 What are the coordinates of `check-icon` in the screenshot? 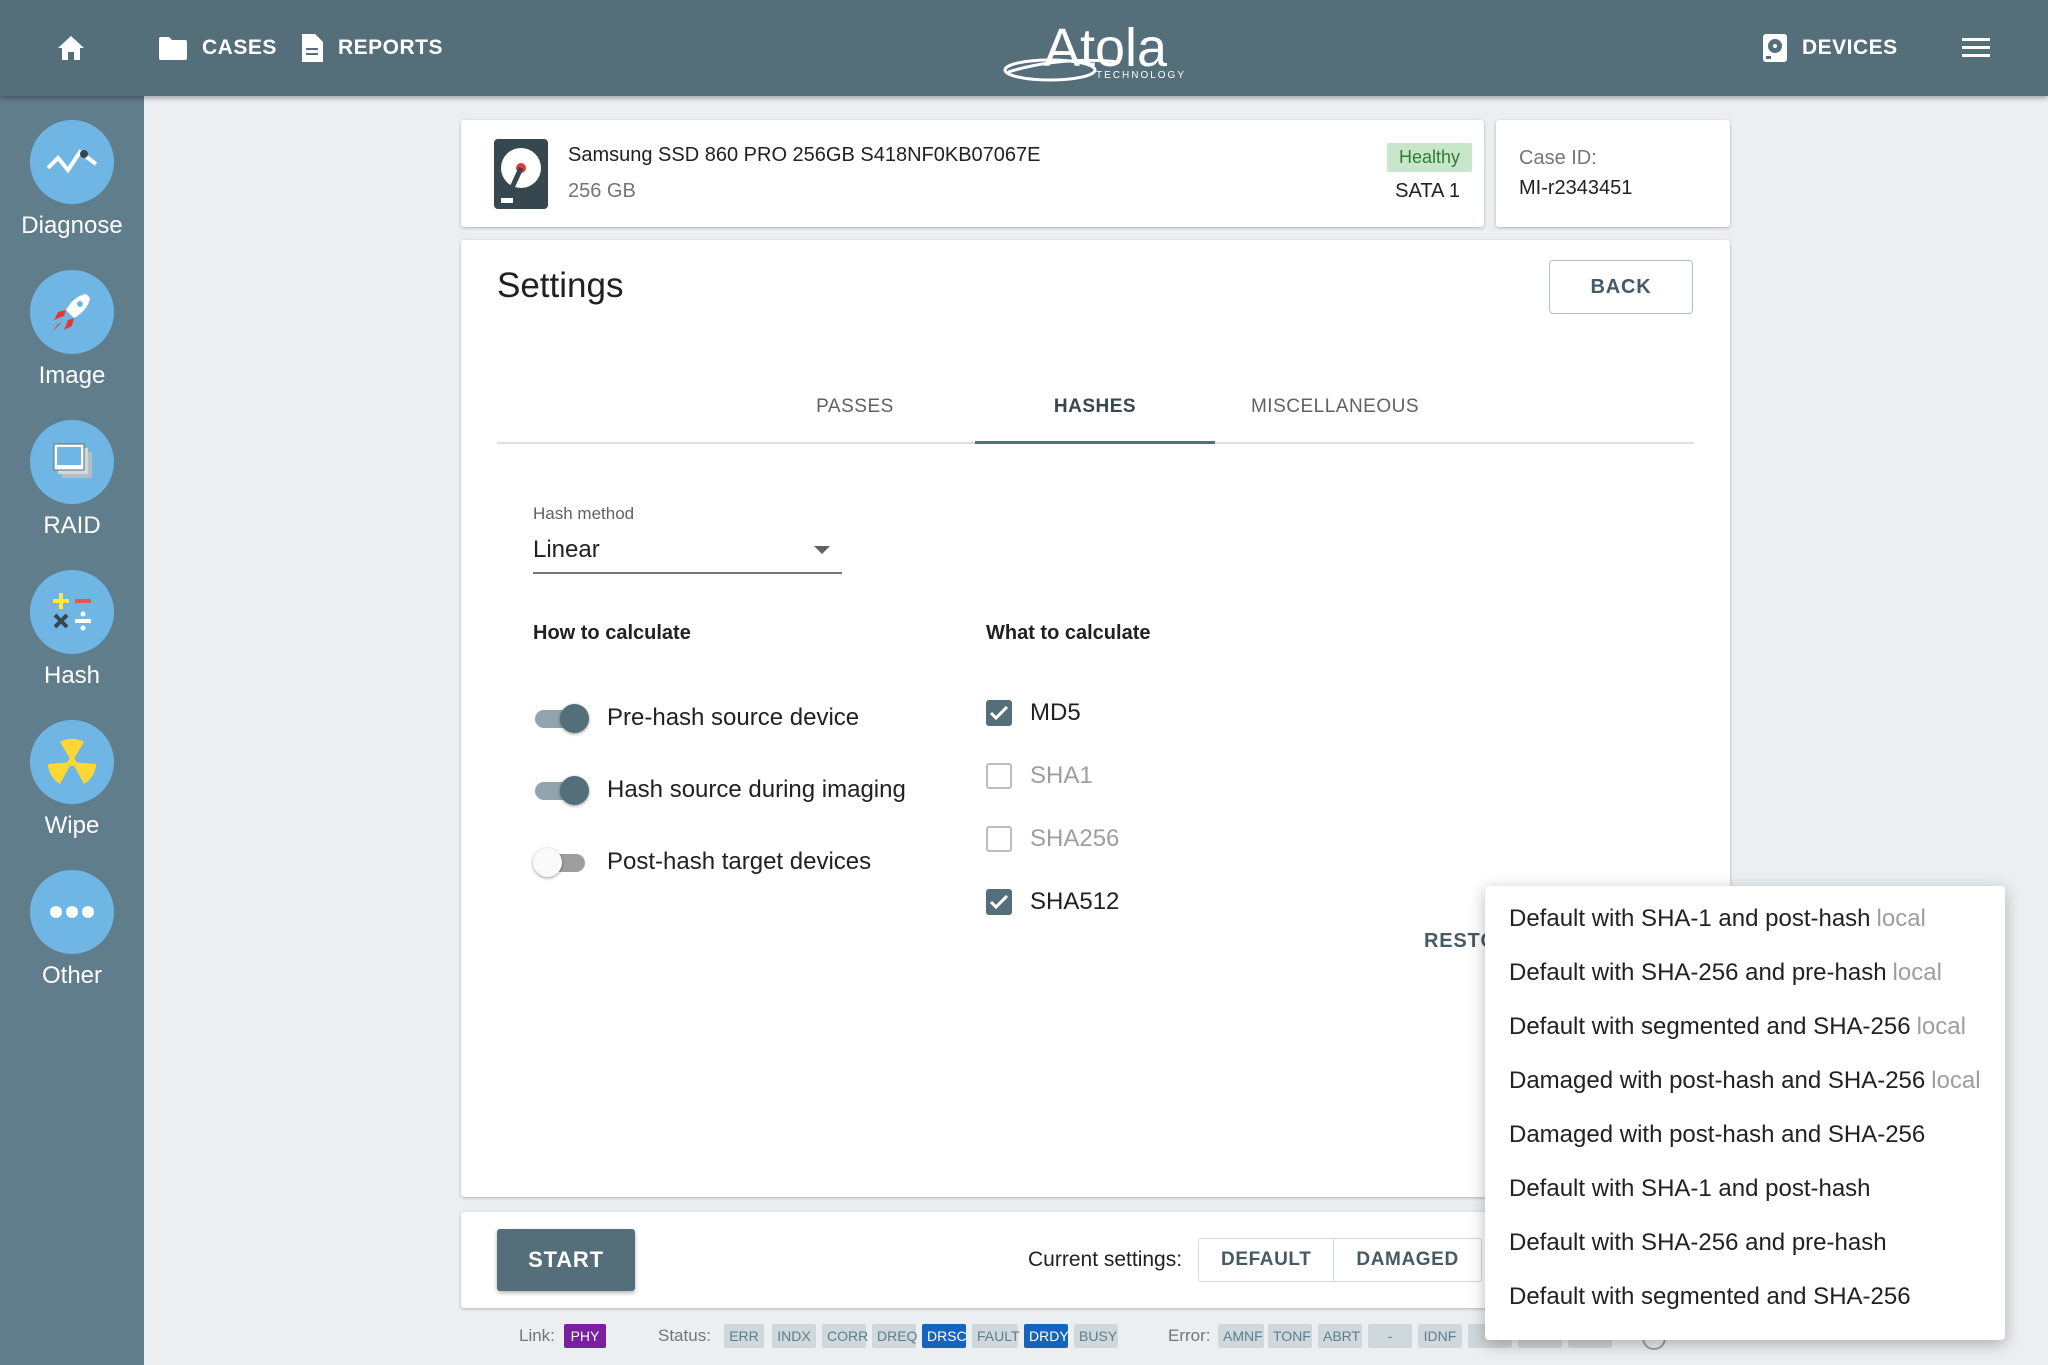 It's located at (999, 902).